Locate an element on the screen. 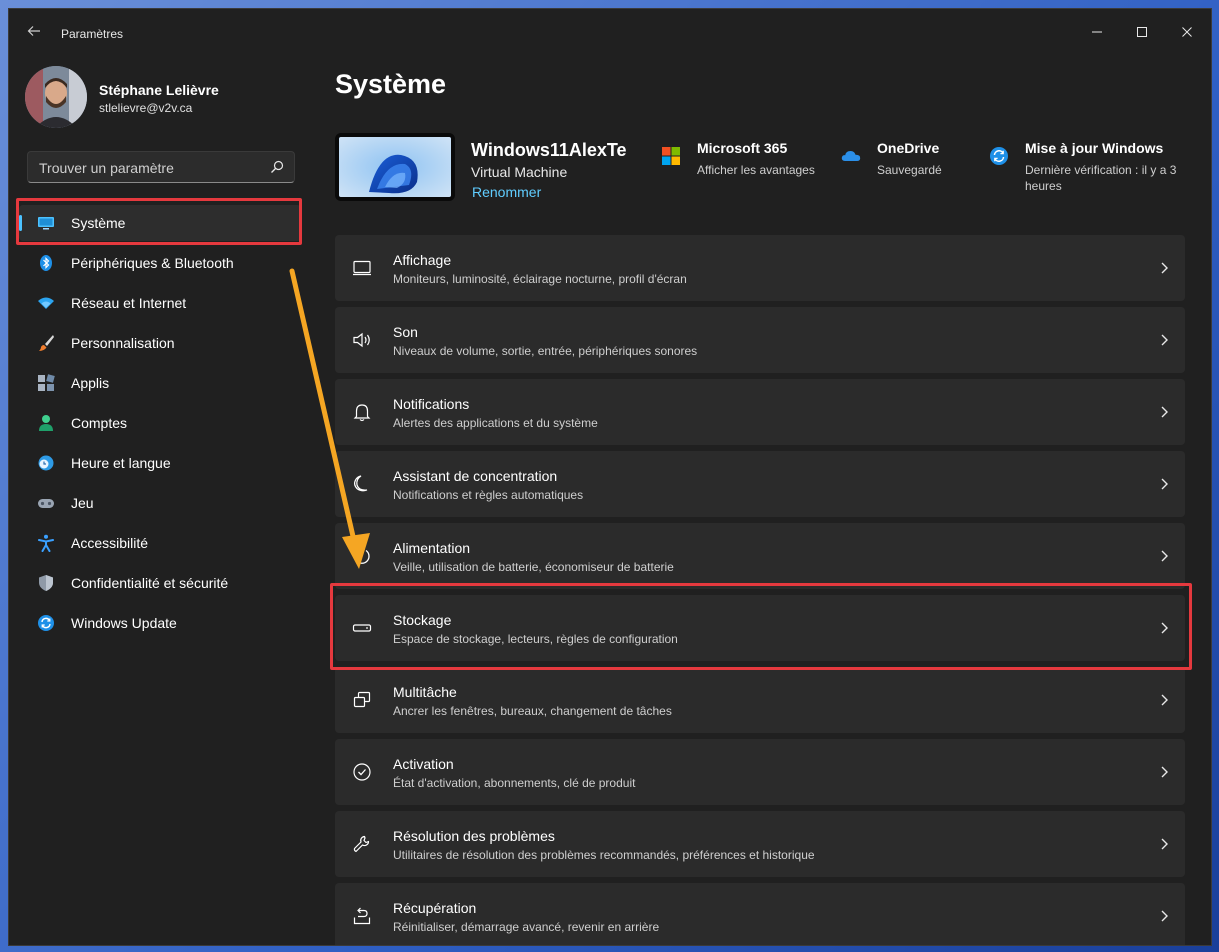  accessibility-icon is located at coordinates (46, 543).